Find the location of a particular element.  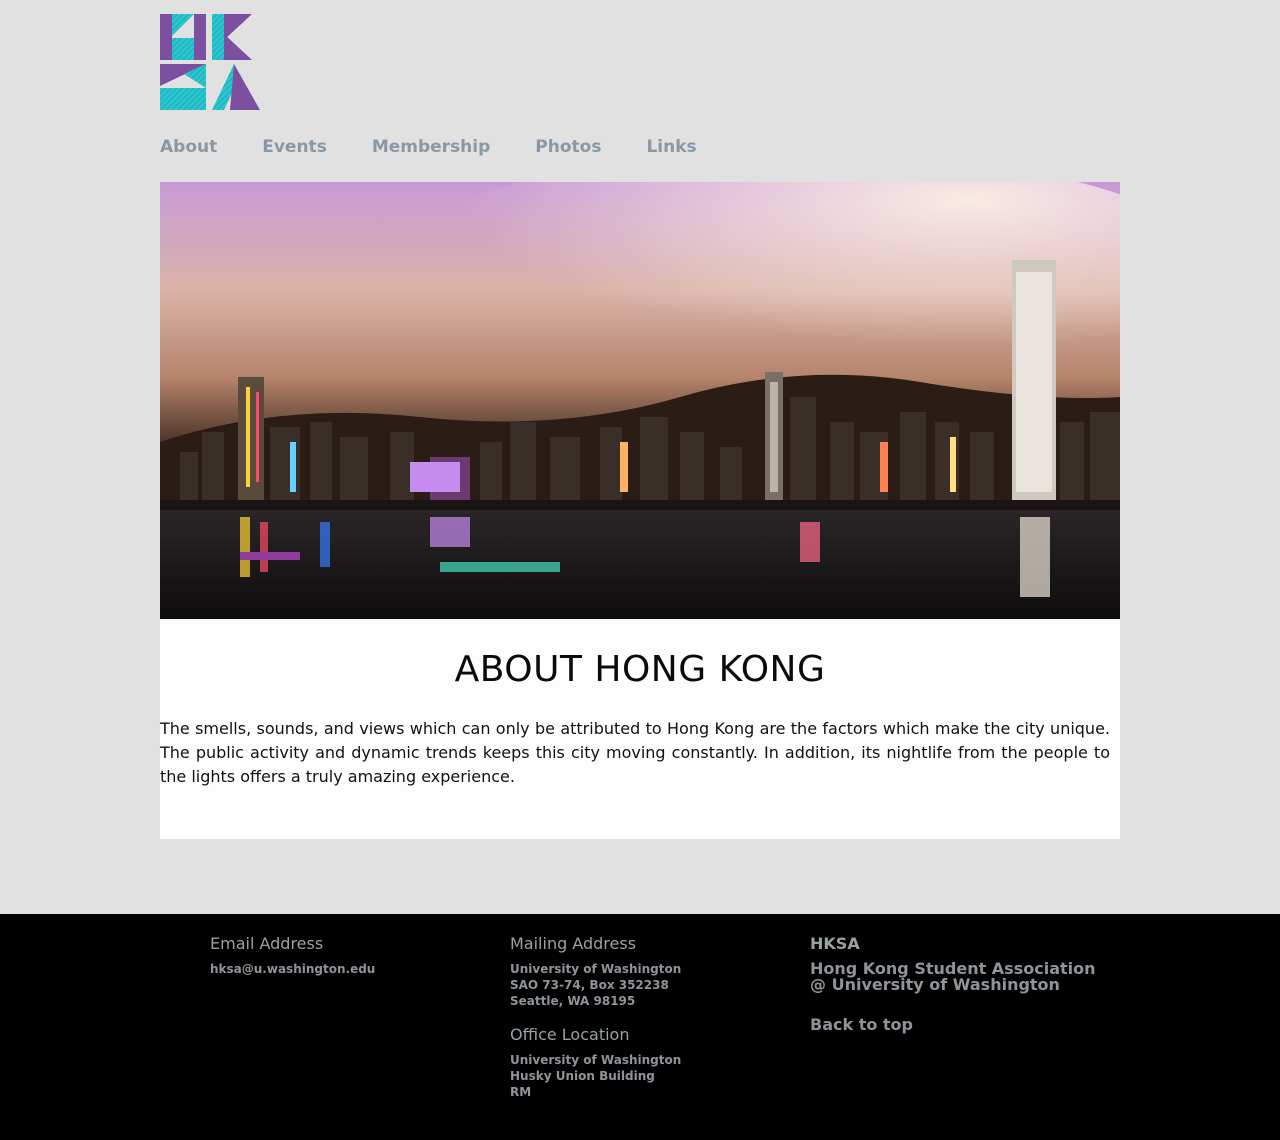

footer-org-heading: HKSA is located at coordinates (835, 943).